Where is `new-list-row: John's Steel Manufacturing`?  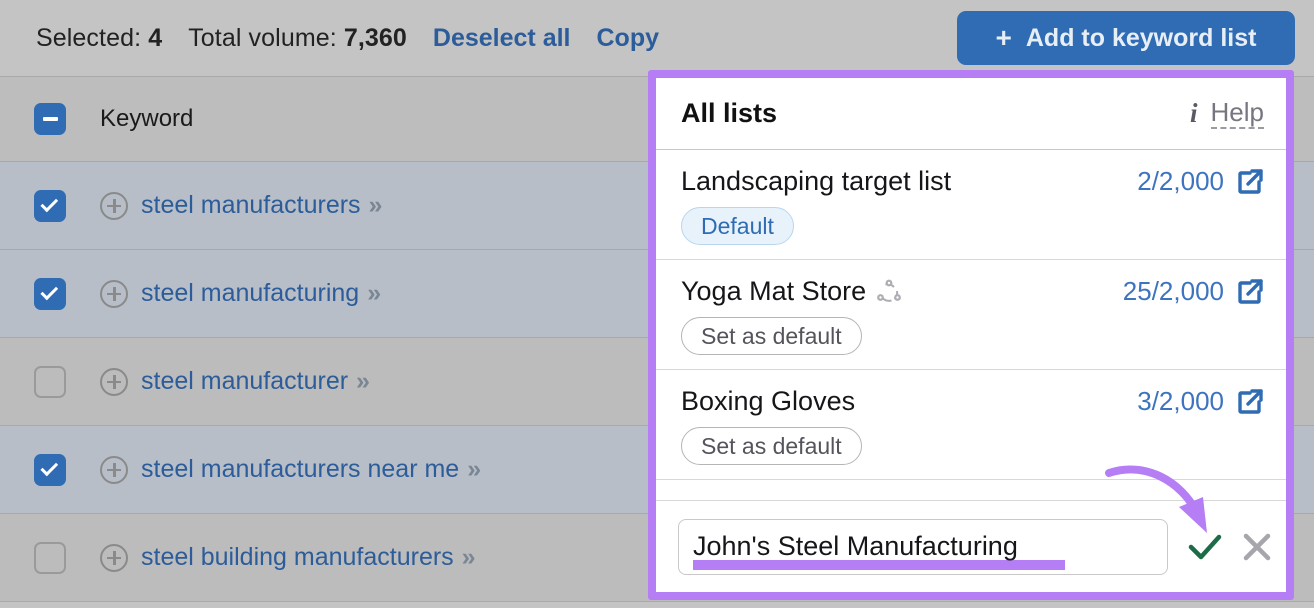
new-list-row: John's Steel Manufacturing is located at coordinates (971, 546).